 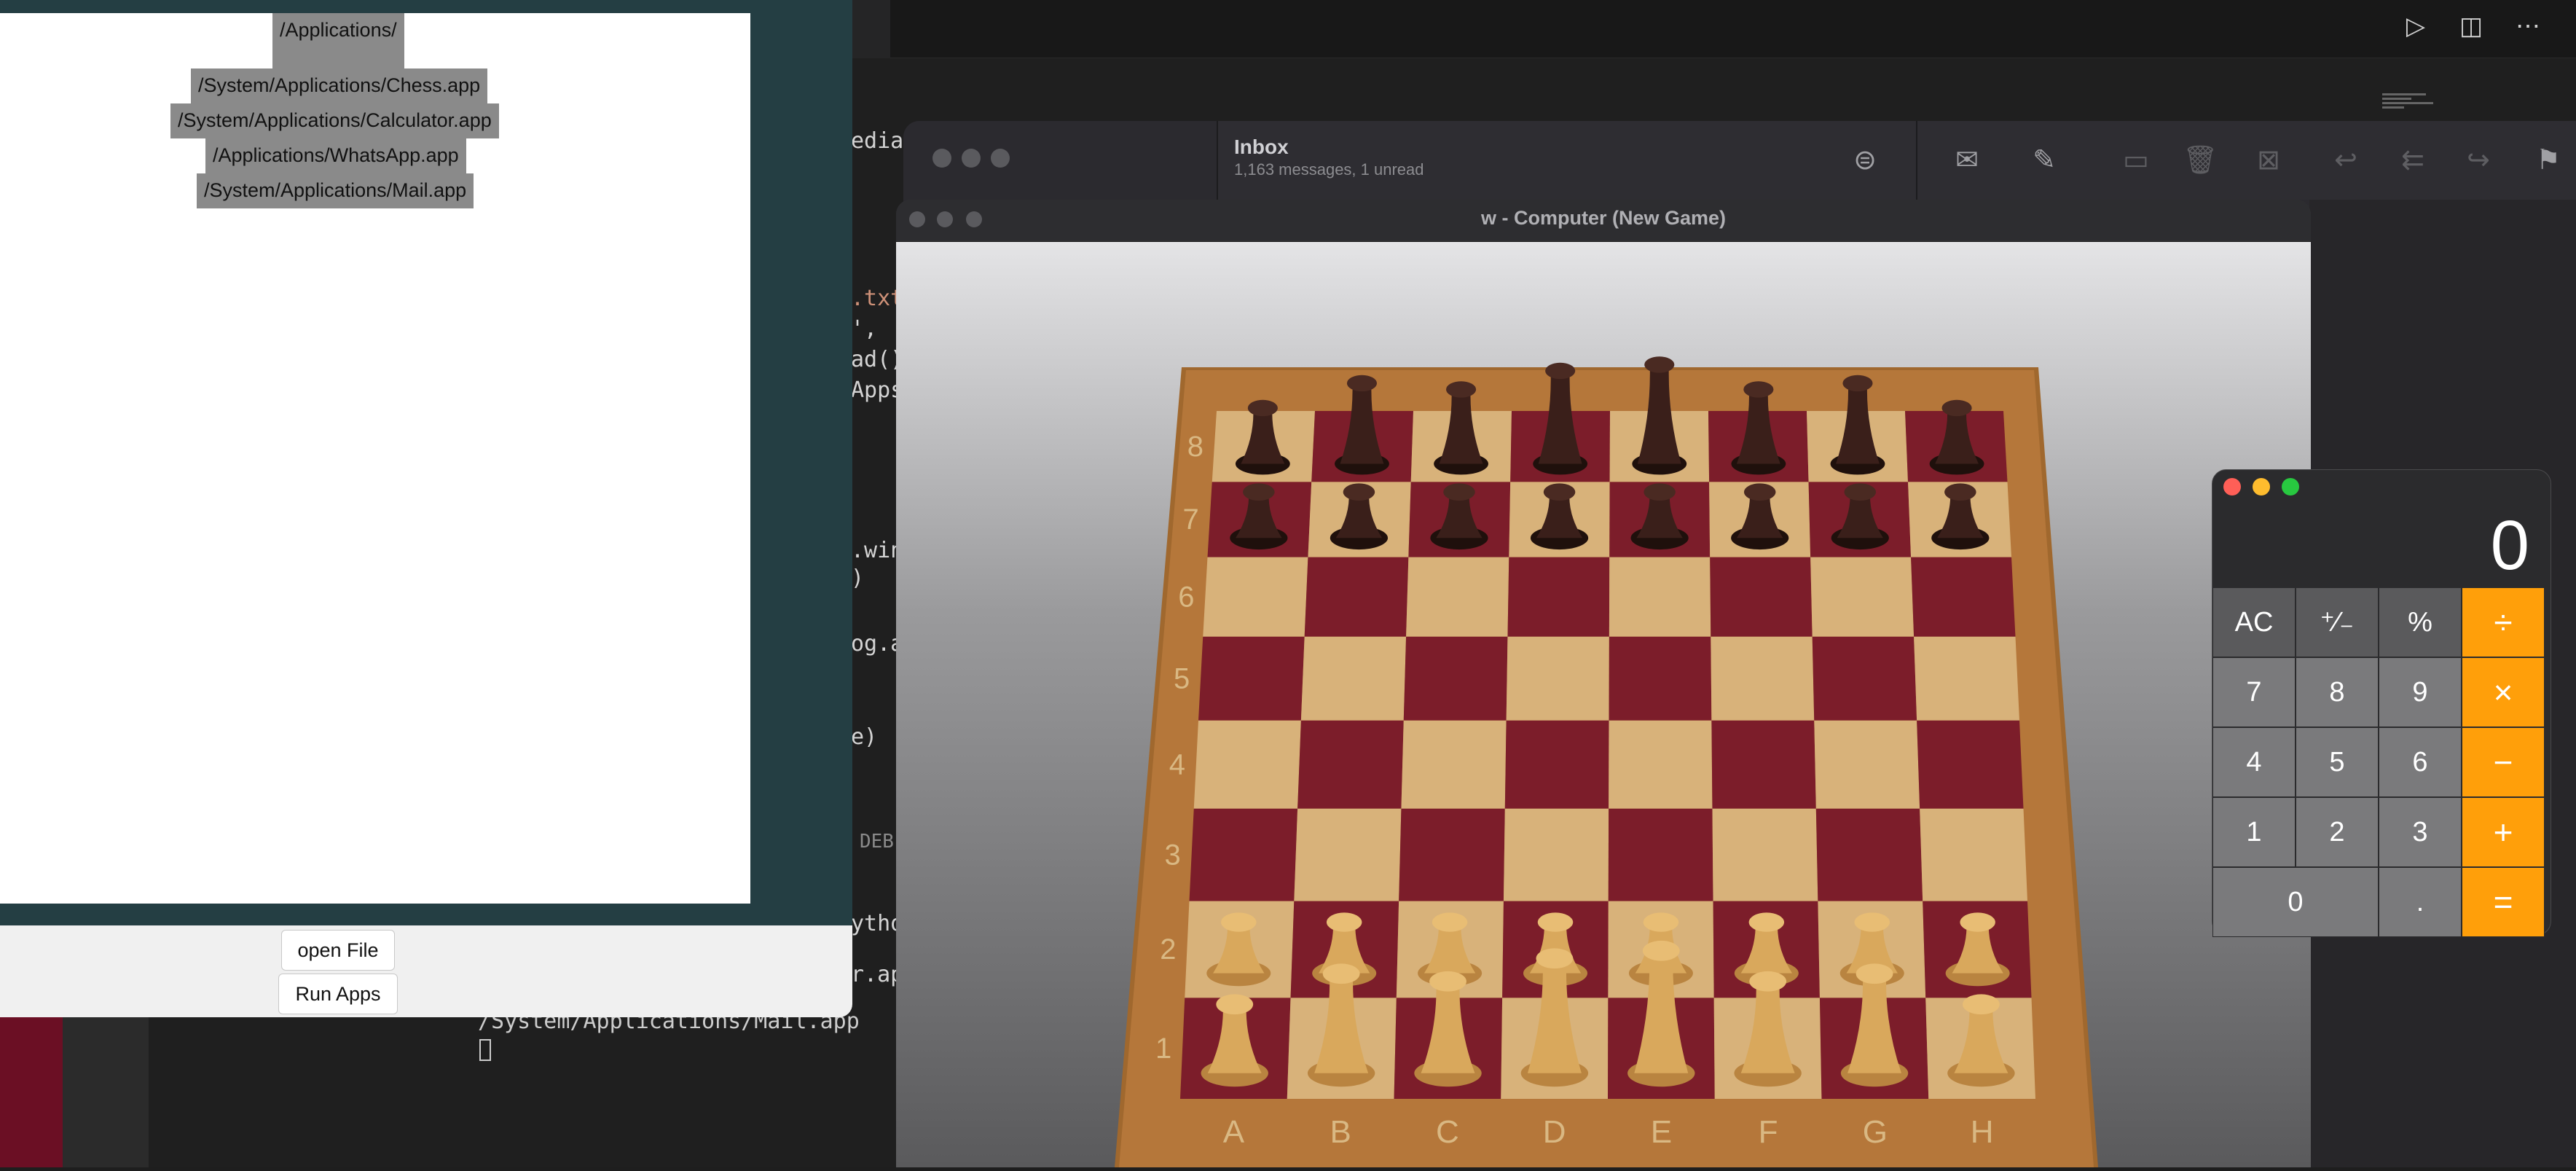 What do you see at coordinates (2503, 622) in the screenshot?
I see `calc-key-operator: ÷` at bounding box center [2503, 622].